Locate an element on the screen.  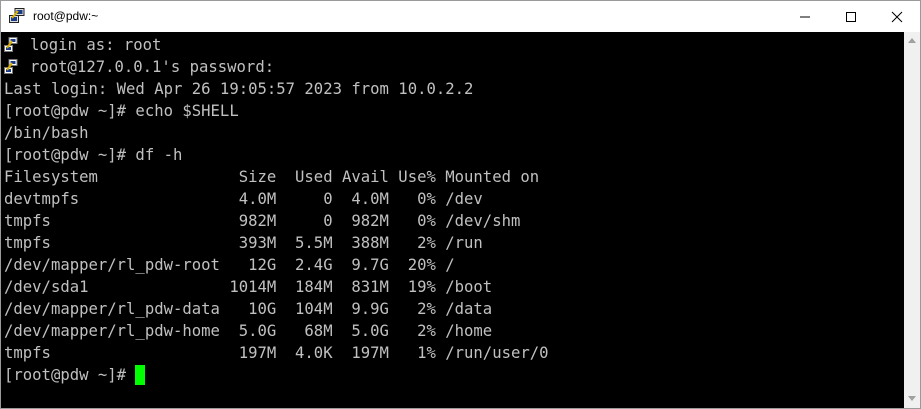
terminal-line: tmpfs 393M 5.5M 388M 2% /run is located at coordinates (243, 243).